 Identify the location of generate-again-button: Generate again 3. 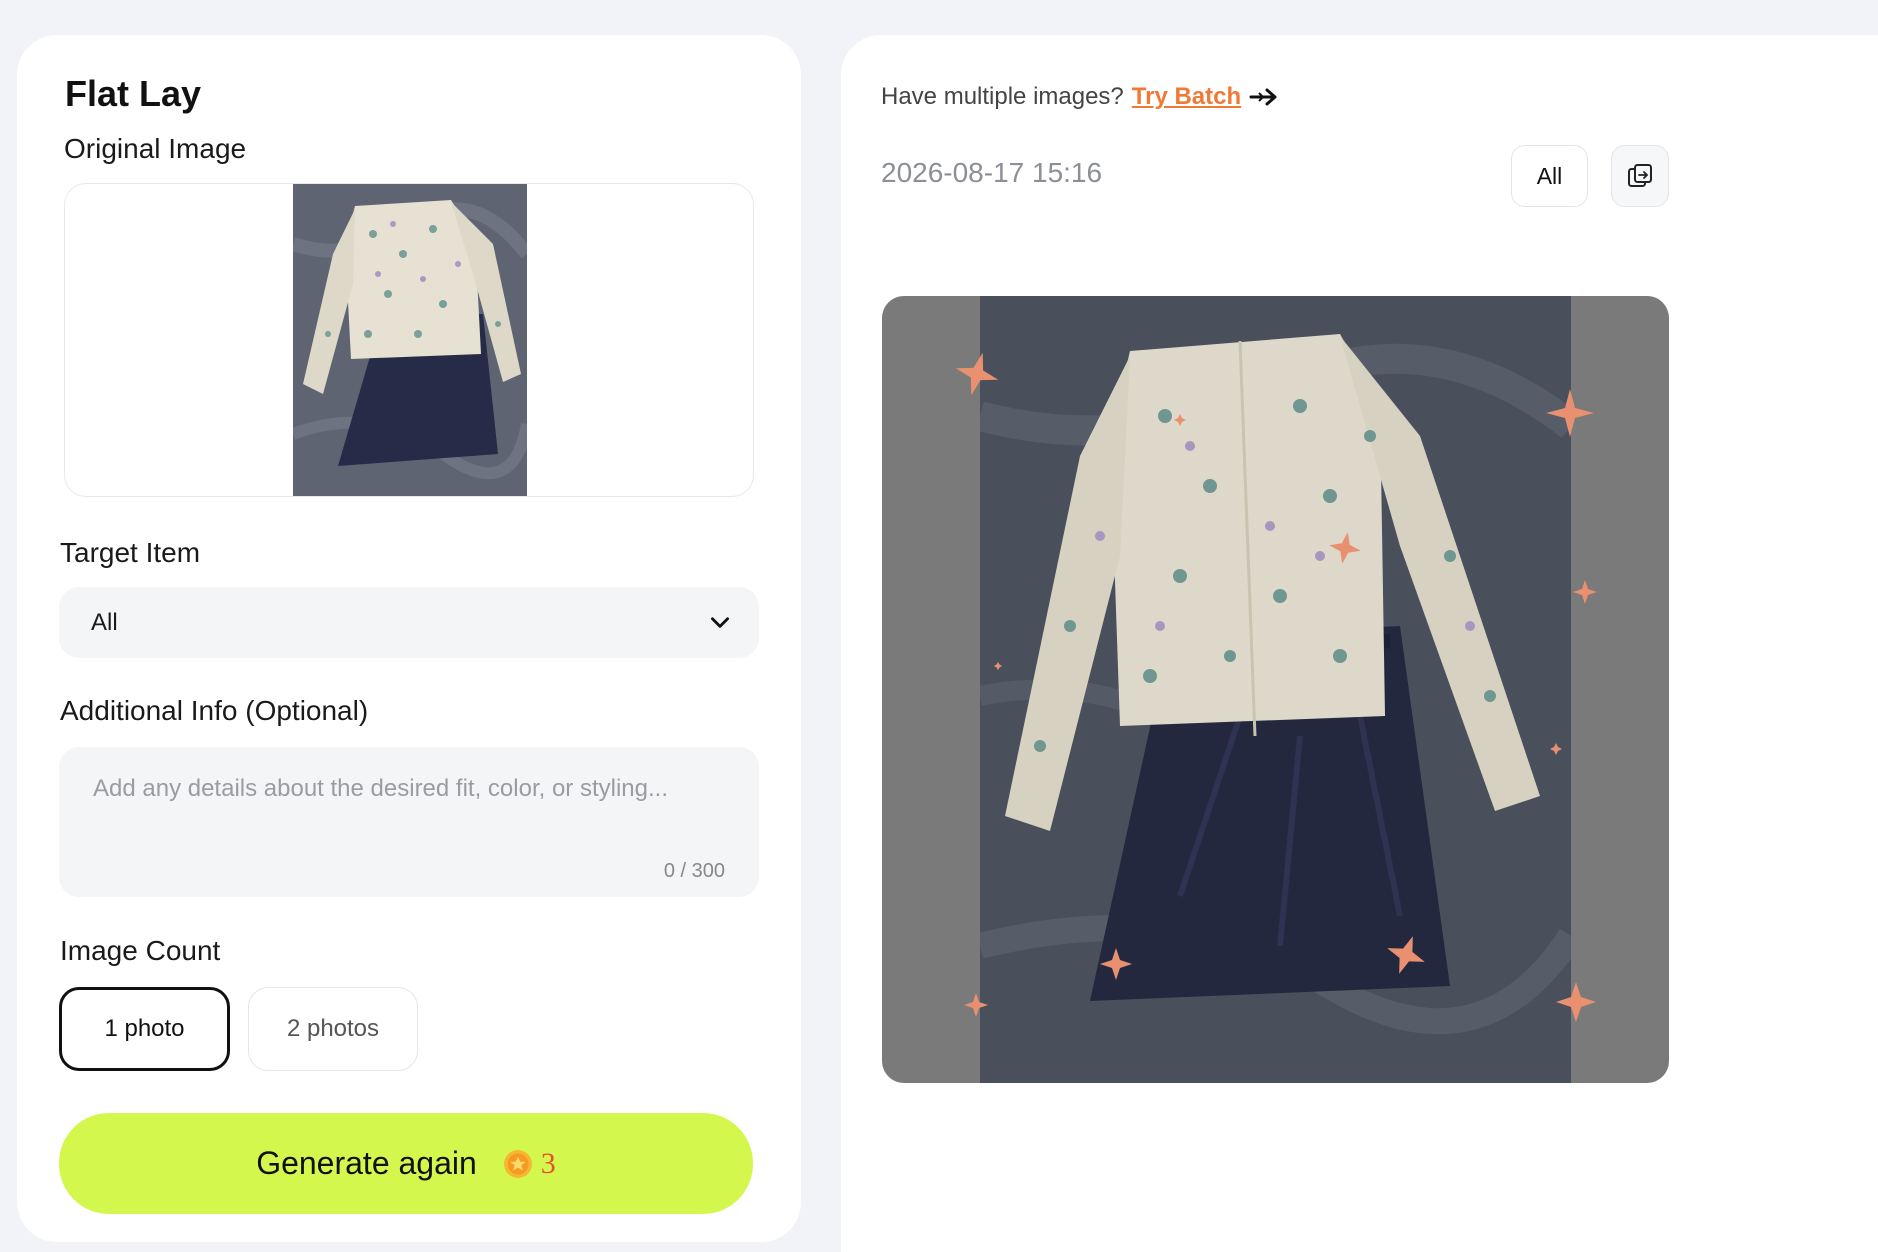
(406, 1163).